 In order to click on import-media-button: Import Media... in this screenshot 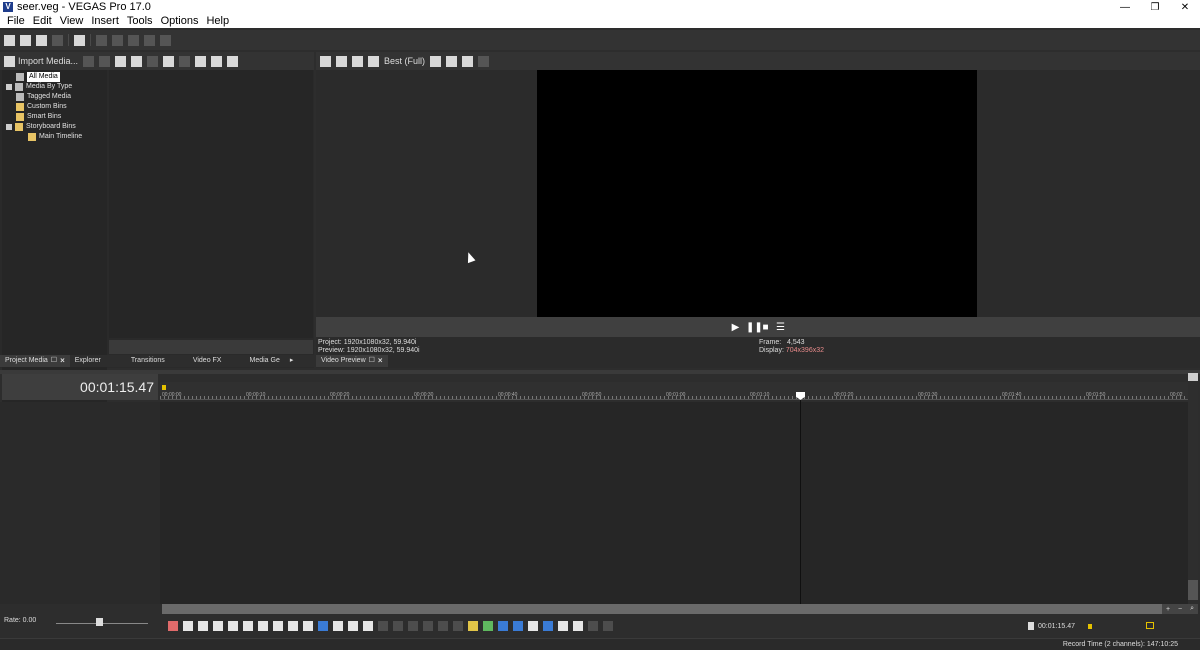, I will do `click(48, 61)`.